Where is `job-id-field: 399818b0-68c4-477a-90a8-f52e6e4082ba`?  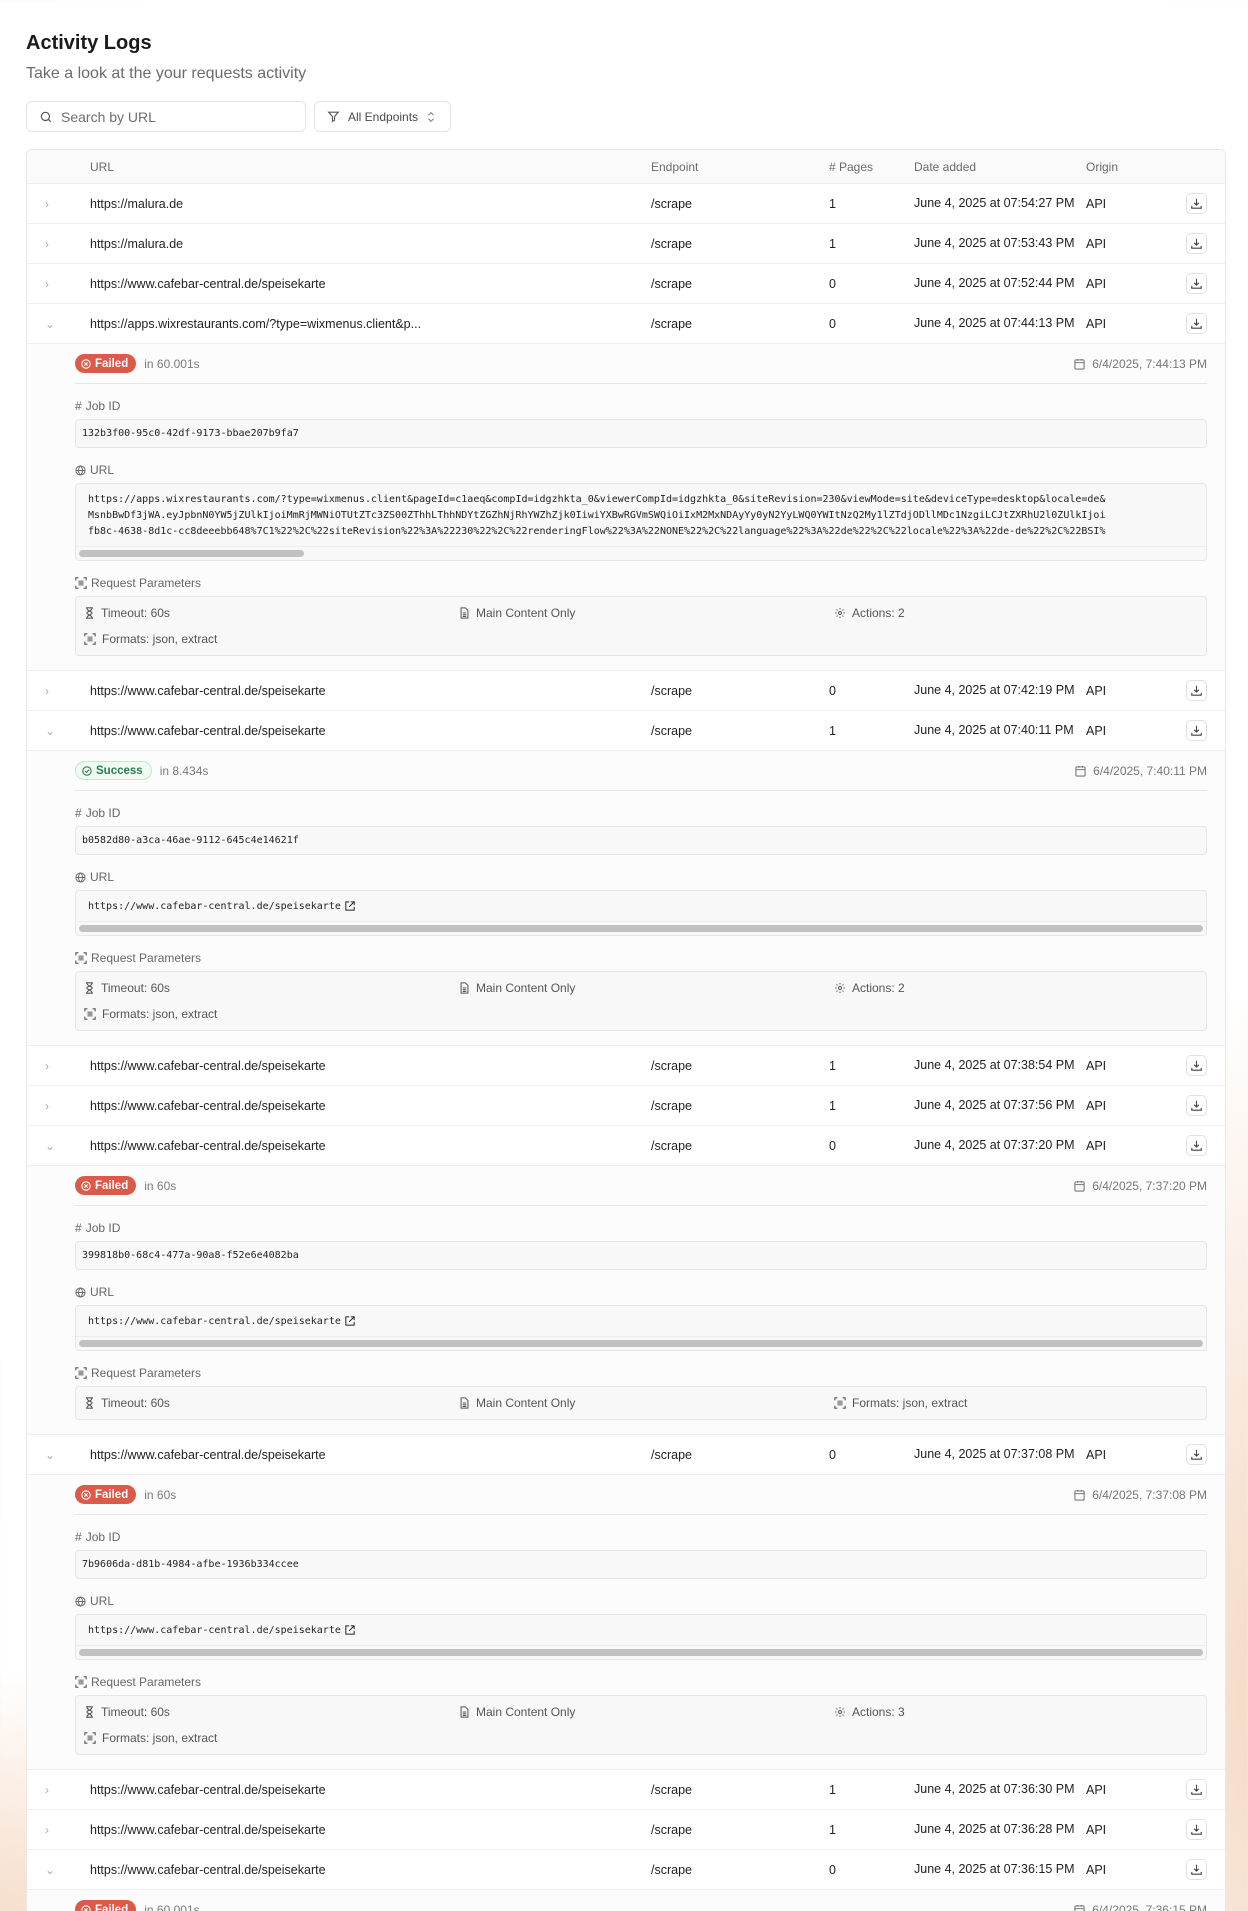
job-id-field: 399818b0-68c4-477a-90a8-f52e6e4082ba is located at coordinates (641, 1255).